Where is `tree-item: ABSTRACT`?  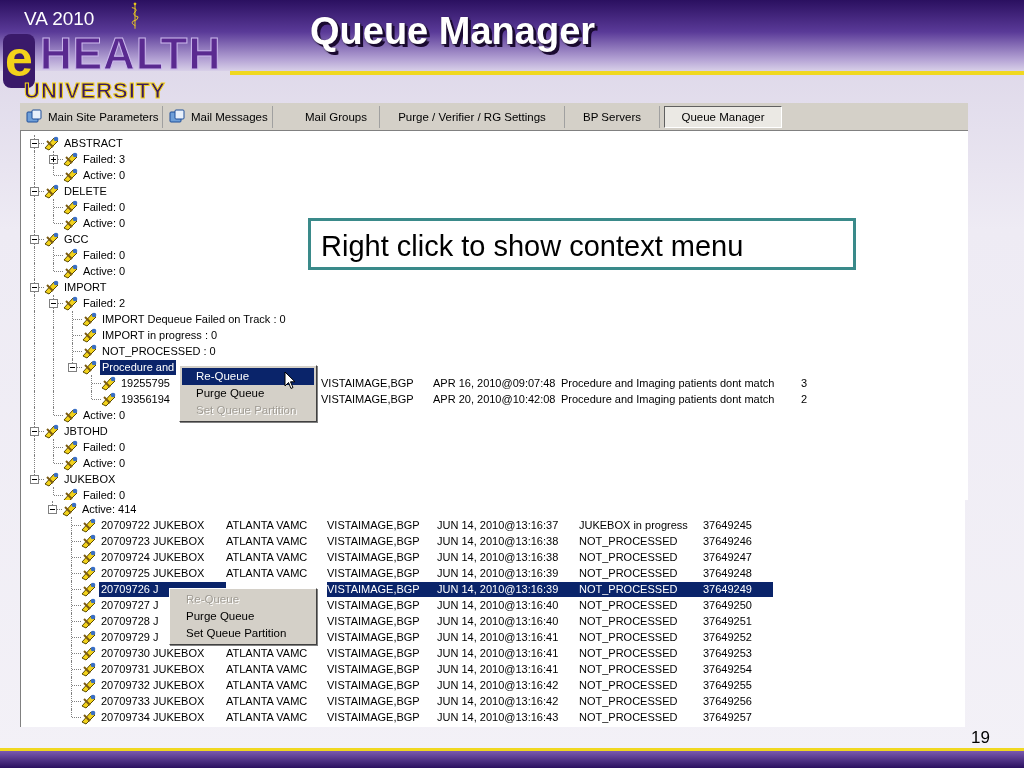 tree-item: ABSTRACT is located at coordinates (93, 143).